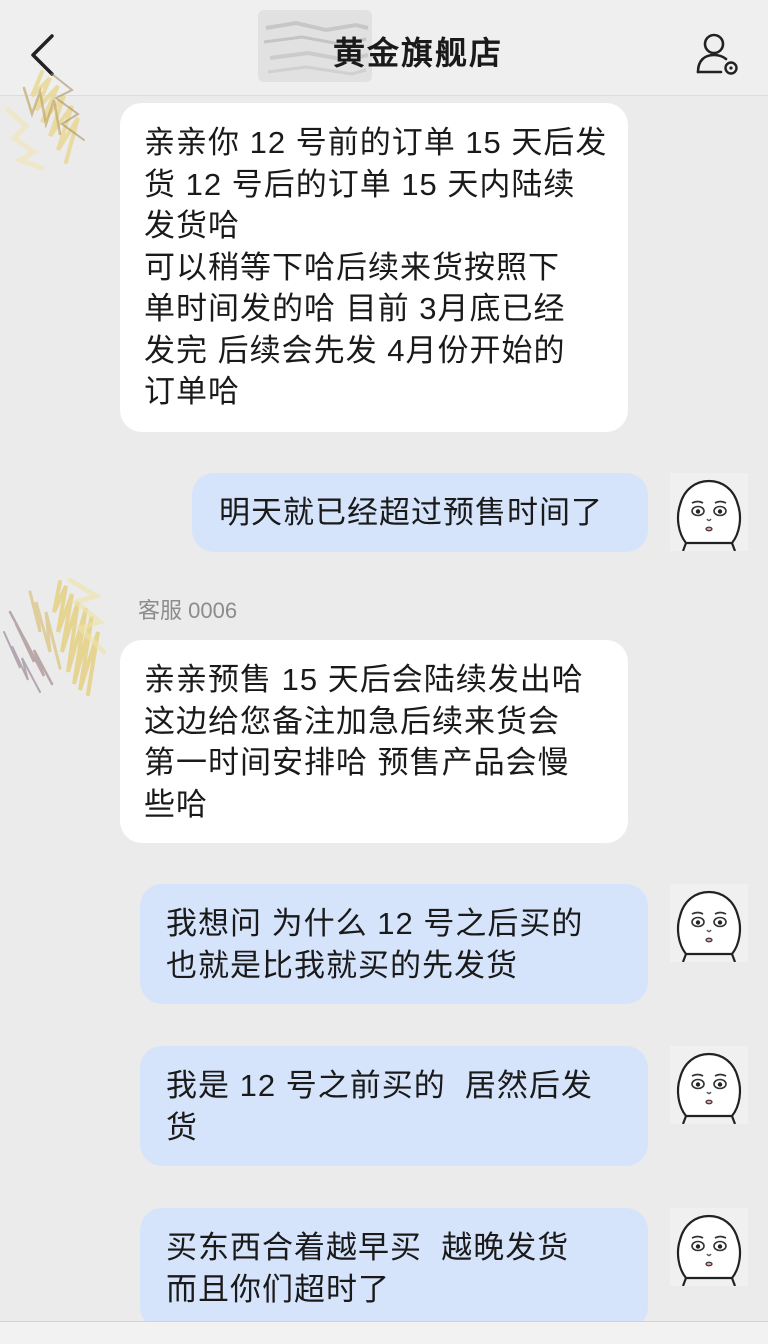  Describe the element at coordinates (352, 267) in the screenshot. I see `message-text: 可以稍等下哈后续来货按照下` at that location.